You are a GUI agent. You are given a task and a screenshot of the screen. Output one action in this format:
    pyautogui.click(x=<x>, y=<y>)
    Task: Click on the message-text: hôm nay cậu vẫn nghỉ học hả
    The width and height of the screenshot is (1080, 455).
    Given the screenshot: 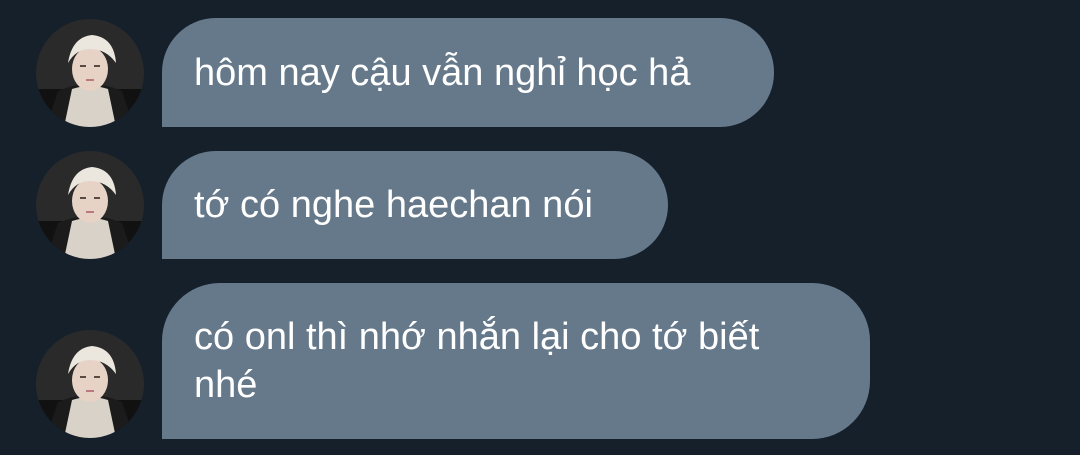 What is the action you would take?
    pyautogui.click(x=442, y=72)
    